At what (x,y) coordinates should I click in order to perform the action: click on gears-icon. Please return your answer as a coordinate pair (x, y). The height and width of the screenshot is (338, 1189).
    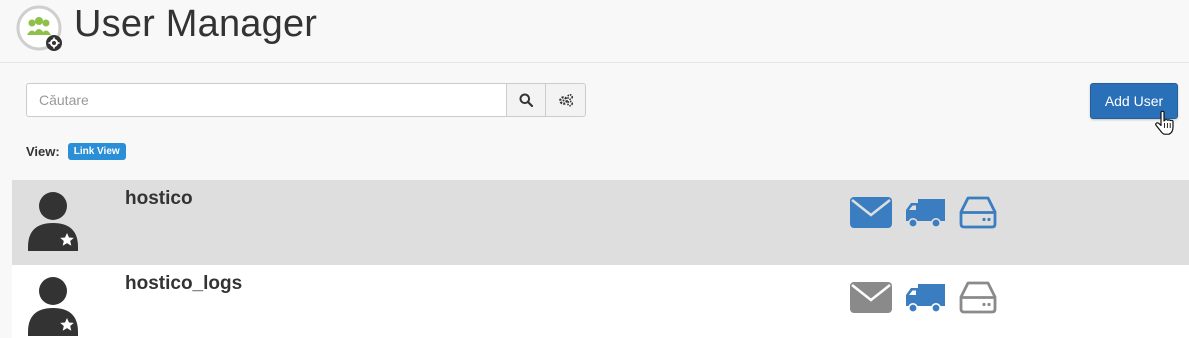
    Looking at the image, I should click on (565, 100).